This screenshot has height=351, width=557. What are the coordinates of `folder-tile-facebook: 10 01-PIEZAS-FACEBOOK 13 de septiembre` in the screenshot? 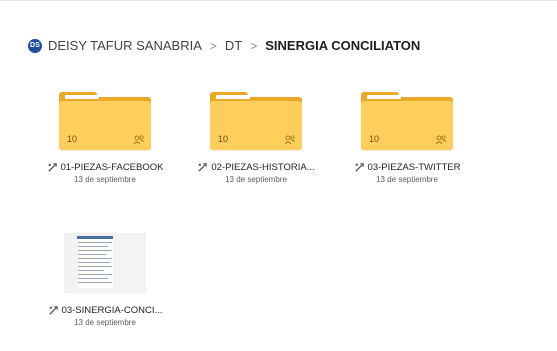 It's located at (105, 138).